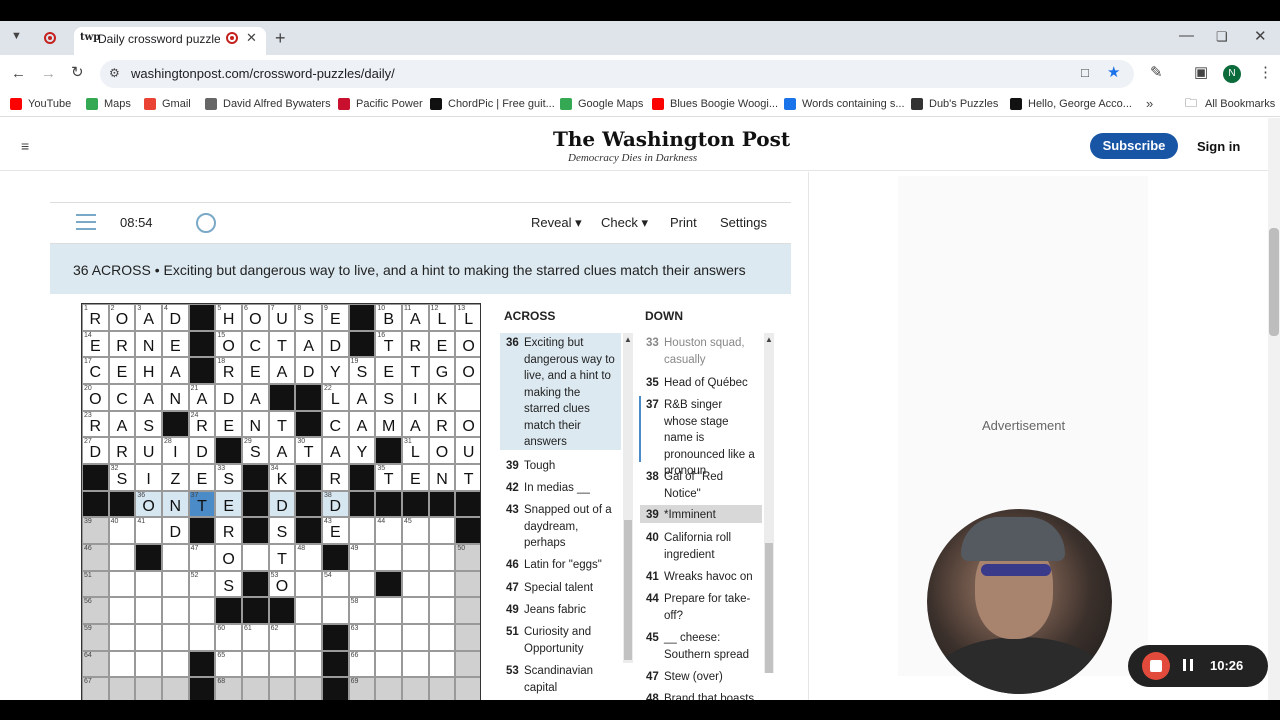 The height and width of the screenshot is (720, 1280). I want to click on grid-cell: 10 B, so click(388, 317).